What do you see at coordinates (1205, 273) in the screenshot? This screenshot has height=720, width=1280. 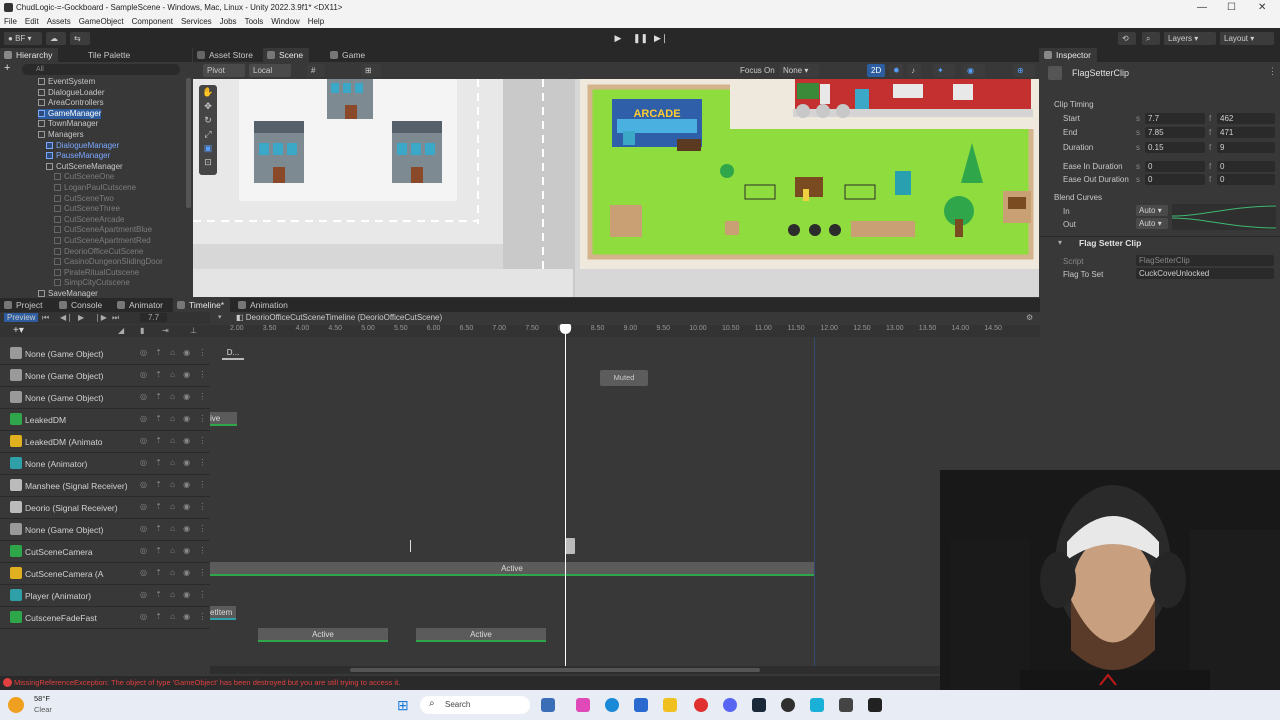 I see `flag-to-set-field: CuckCoveUnlocked` at bounding box center [1205, 273].